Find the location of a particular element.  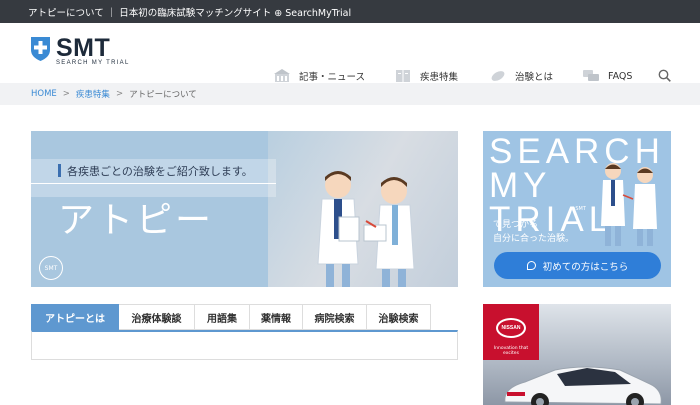

doctors-illustration is located at coordinates (366, 229).